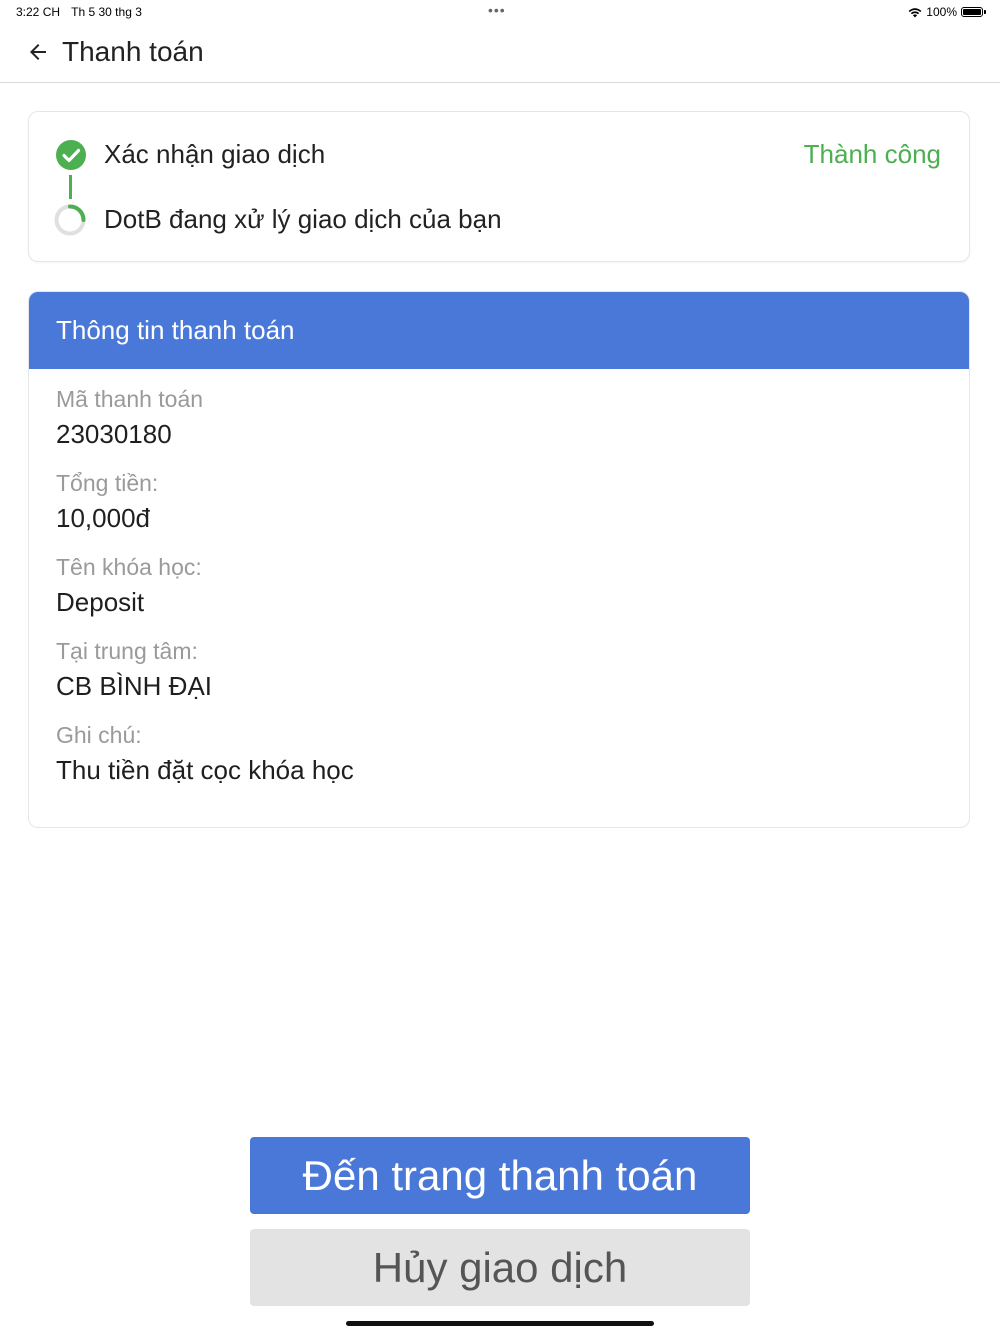 Image resolution: width=1000 pixels, height=1334 pixels. Describe the element at coordinates (134, 686) in the screenshot. I see `info-value: CB BÌNH ĐẠI` at that location.